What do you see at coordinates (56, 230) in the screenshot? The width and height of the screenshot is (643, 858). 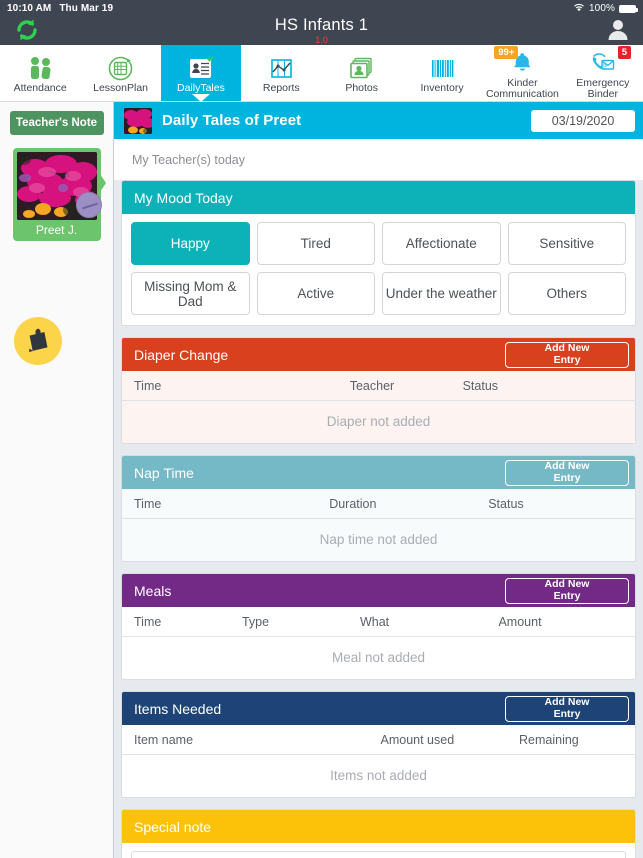 I see `student-name: Preet J.` at bounding box center [56, 230].